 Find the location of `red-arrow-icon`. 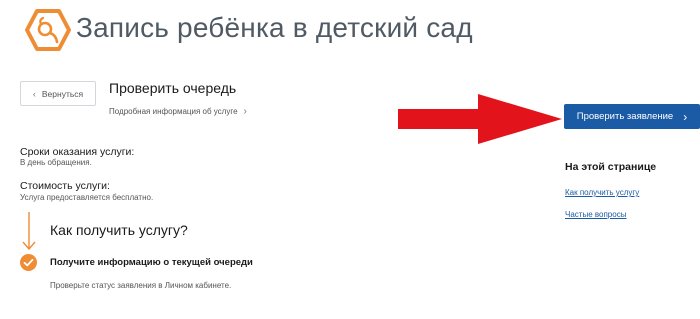

red-arrow-icon is located at coordinates (480, 119).